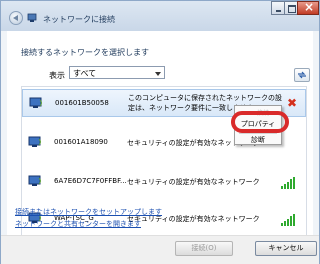 This screenshot has height=264, width=320. Describe the element at coordinates (57, 75) in the screenshot. I see `filter-label: 表示` at that location.